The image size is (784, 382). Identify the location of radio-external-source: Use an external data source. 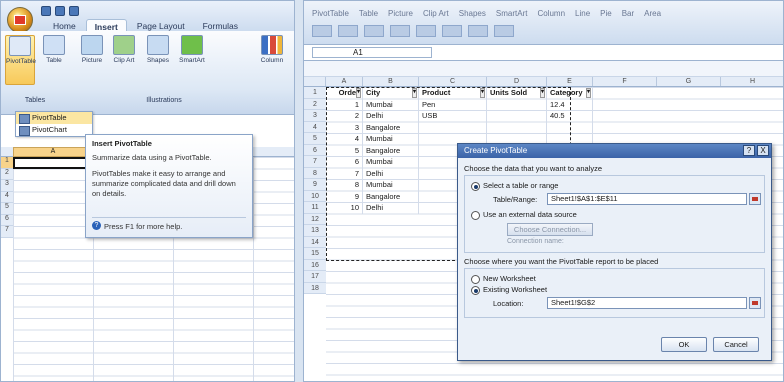
(614, 214).